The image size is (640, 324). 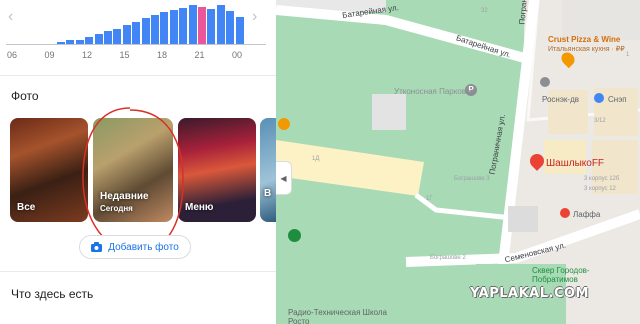 What do you see at coordinates (284, 124) in the screenshot?
I see `food-poi-icon` at bounding box center [284, 124].